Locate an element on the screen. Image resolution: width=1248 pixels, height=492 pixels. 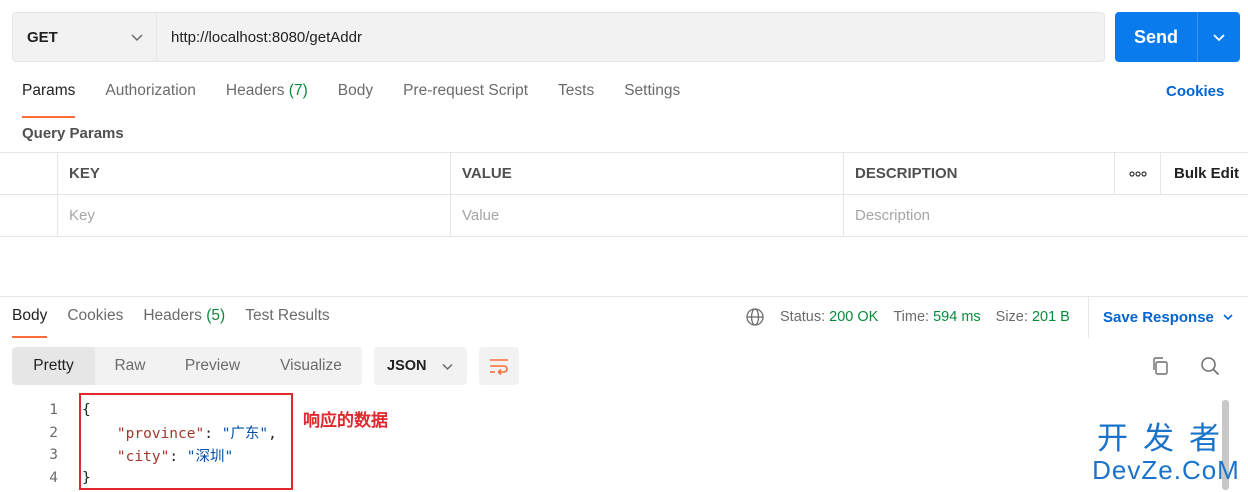
tab-response-headers: Headers (5) is located at coordinates (184, 322).